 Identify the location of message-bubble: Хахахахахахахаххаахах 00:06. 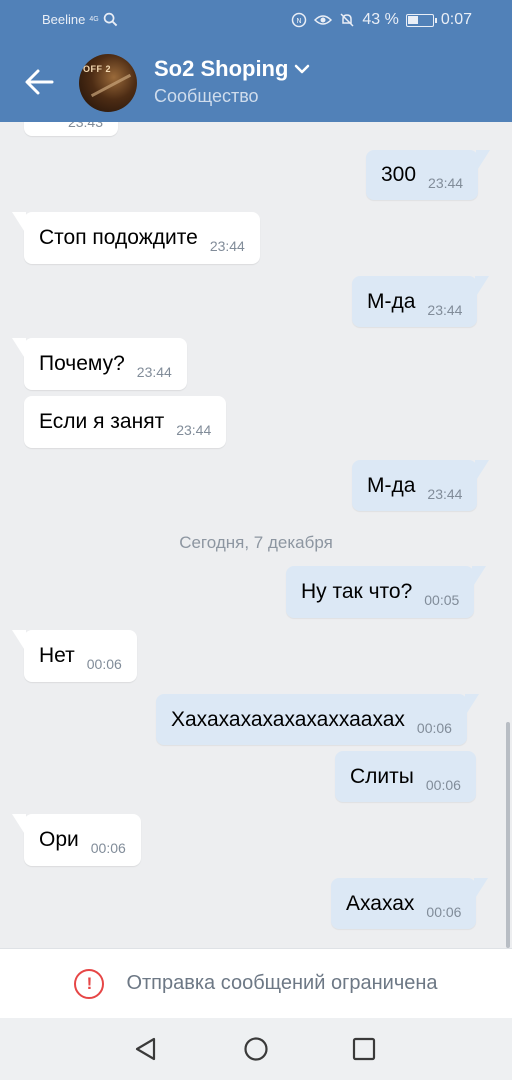
(317, 719).